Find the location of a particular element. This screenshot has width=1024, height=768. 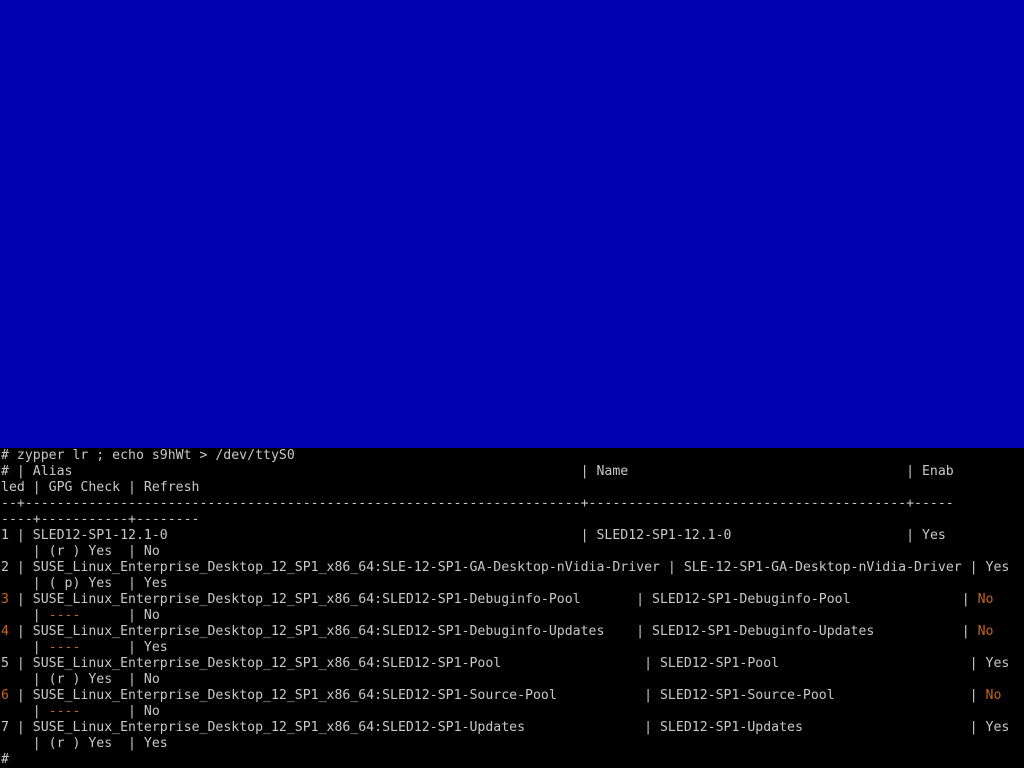

repo-number: 1 is located at coordinates (5, 535).